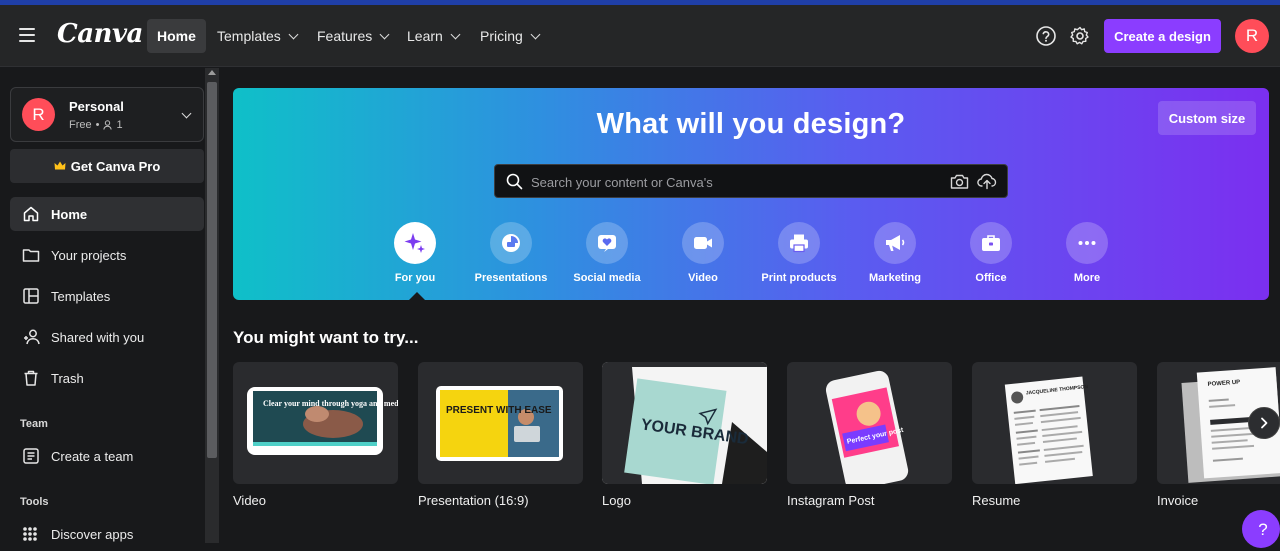  I want to click on nav-learn: Learn, so click(433, 36).